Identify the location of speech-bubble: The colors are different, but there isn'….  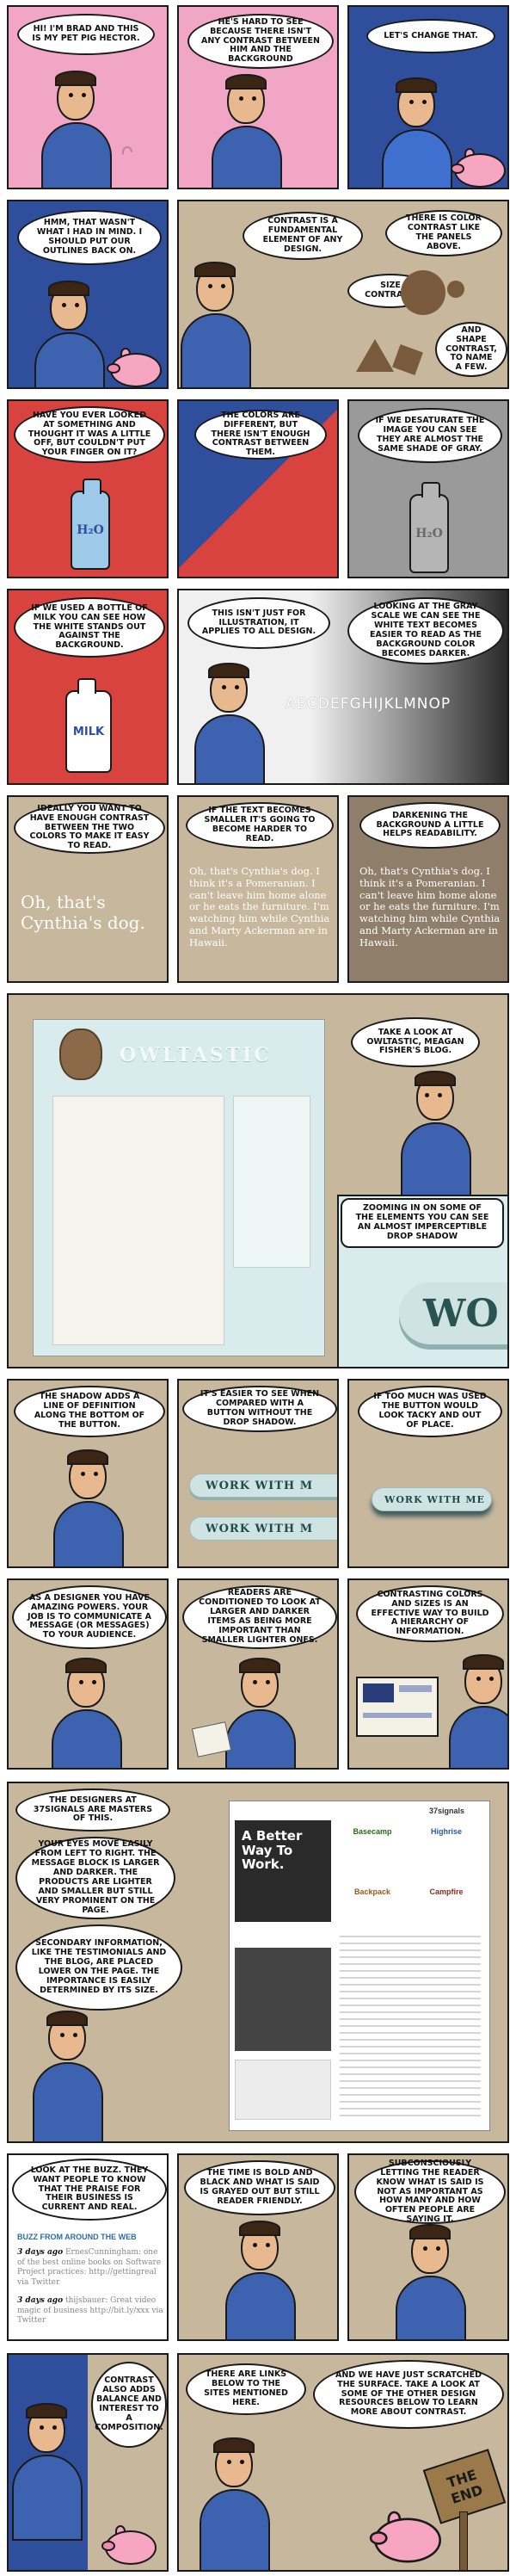
(260, 435).